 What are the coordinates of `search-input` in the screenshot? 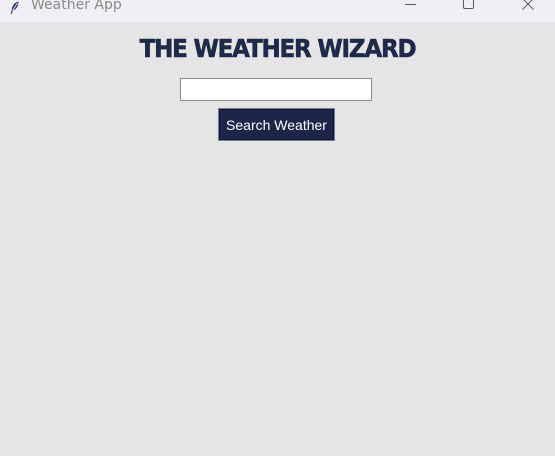 It's located at (276, 89).